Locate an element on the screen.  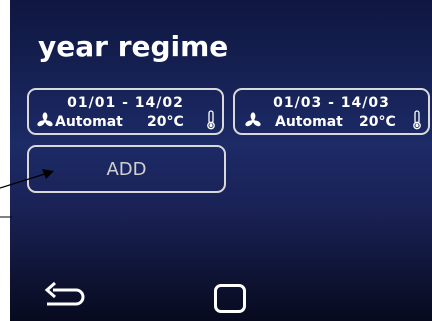
regime-card-2: 01/03 - 14/03 Automat 20°C is located at coordinates (331, 111).